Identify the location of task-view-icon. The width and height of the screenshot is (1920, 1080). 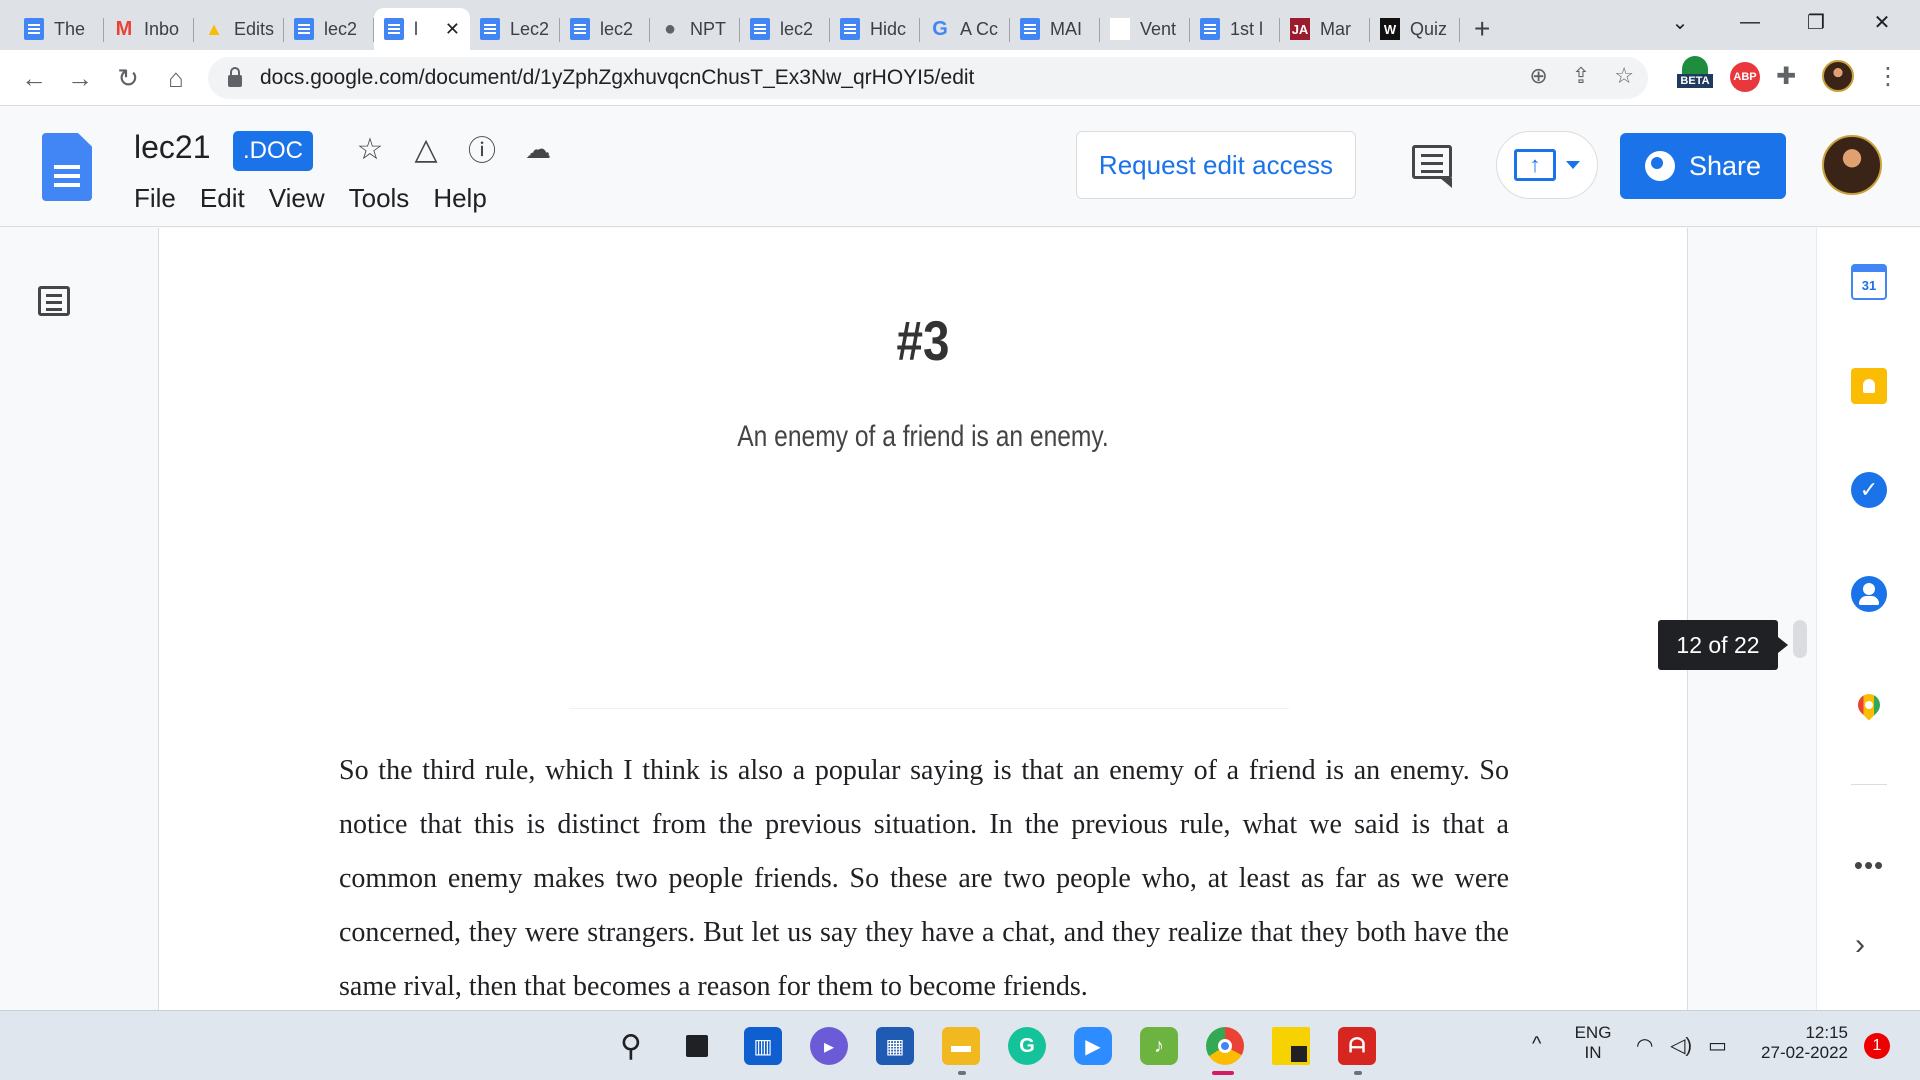
(697, 1046).